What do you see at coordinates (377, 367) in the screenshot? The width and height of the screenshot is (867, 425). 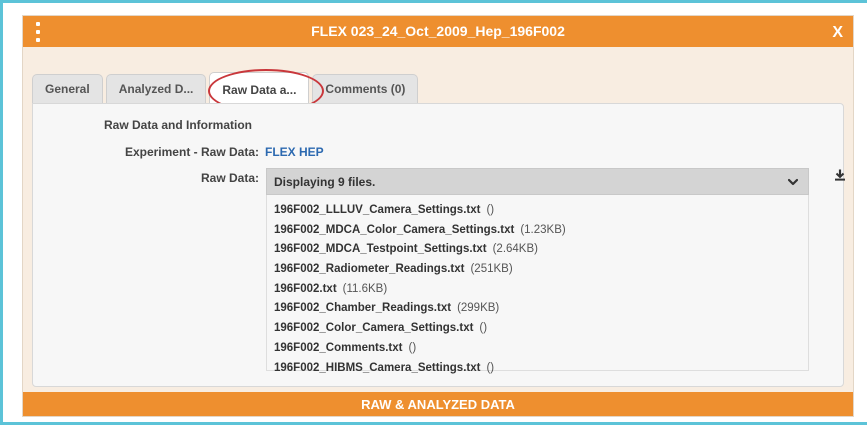 I see `file-name: 196F002_HIBMS_Camera_Settings.txt` at bounding box center [377, 367].